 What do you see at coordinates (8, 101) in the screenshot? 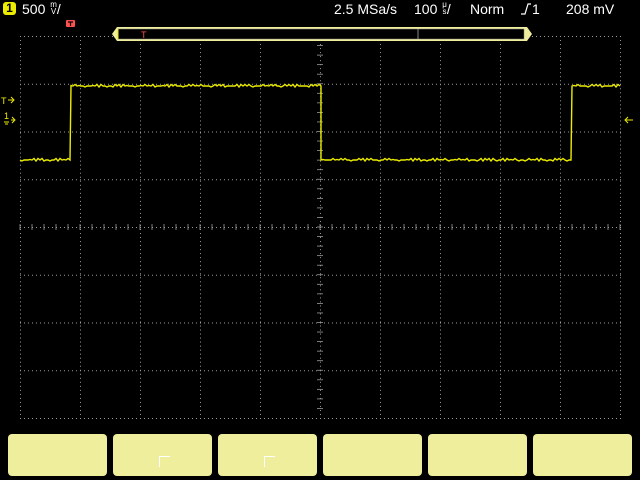
I see `trigger-level-marker: T` at bounding box center [8, 101].